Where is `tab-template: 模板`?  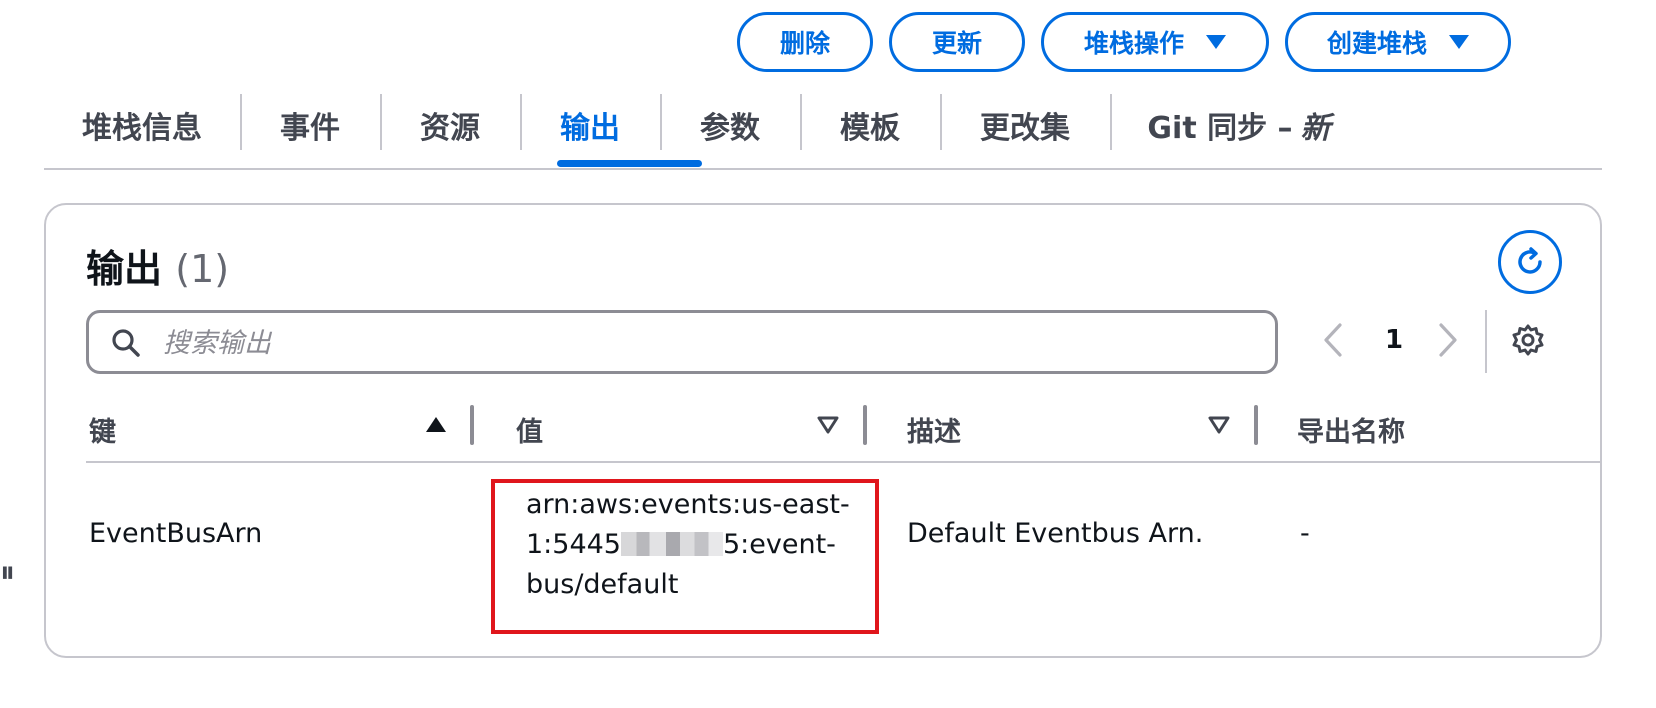 tab-template: 模板 is located at coordinates (870, 125).